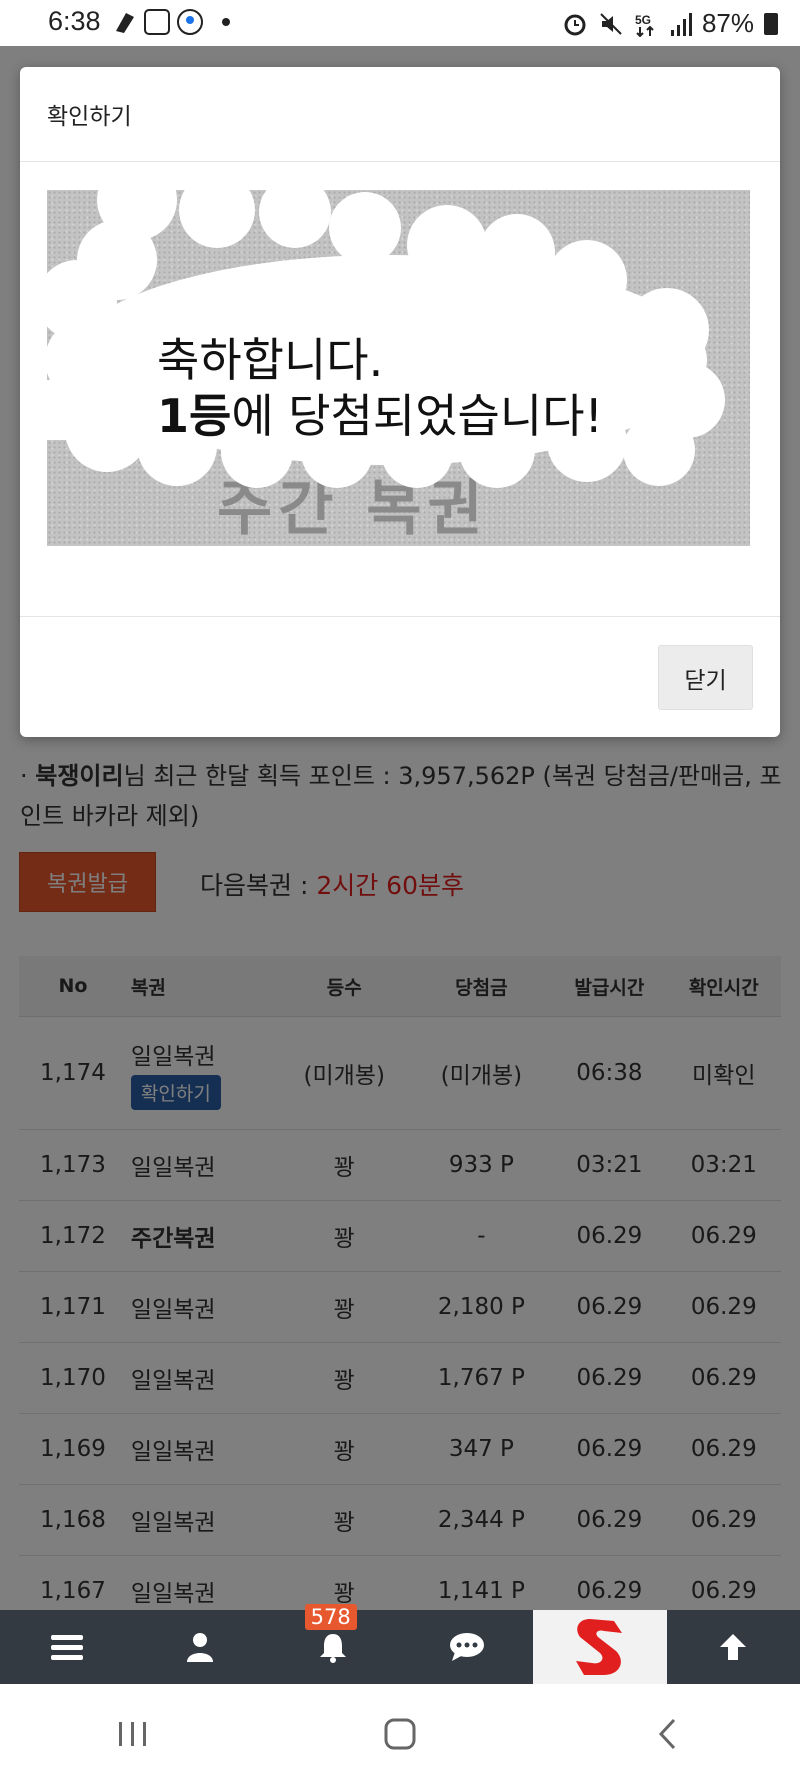 The height and width of the screenshot is (1784, 800). What do you see at coordinates (190, 22) in the screenshot?
I see `location-icon` at bounding box center [190, 22].